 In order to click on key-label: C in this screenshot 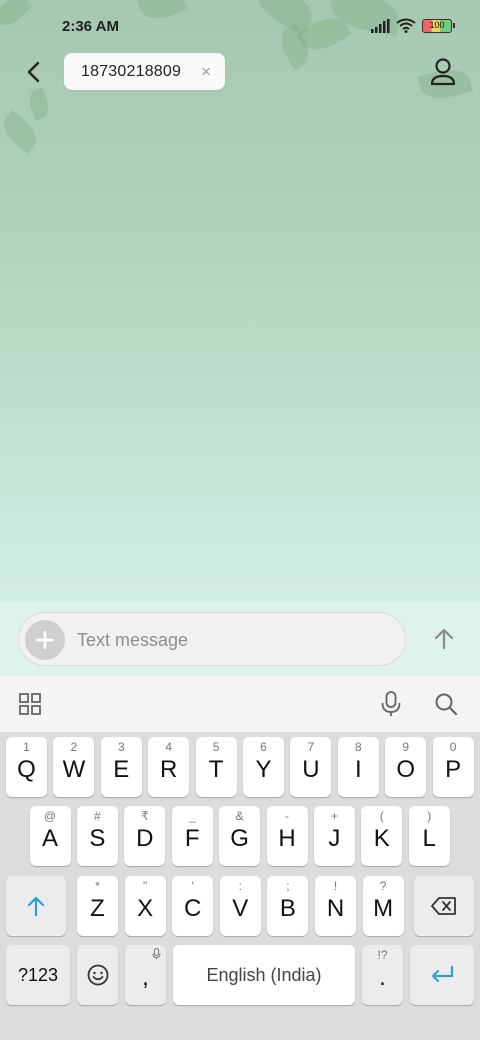, I will do `click(193, 908)`.